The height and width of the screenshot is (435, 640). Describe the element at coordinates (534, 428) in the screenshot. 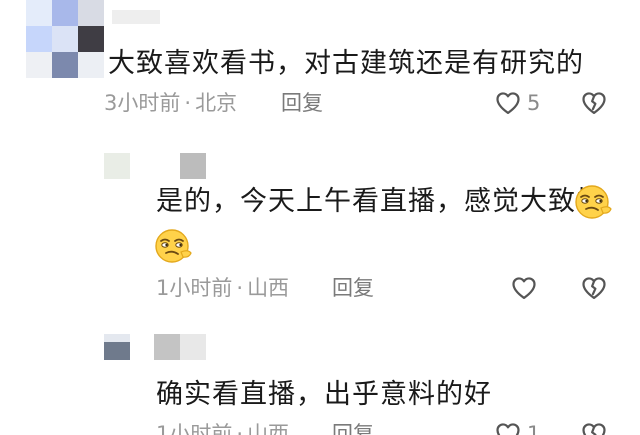

I see `like-count: 1` at that location.